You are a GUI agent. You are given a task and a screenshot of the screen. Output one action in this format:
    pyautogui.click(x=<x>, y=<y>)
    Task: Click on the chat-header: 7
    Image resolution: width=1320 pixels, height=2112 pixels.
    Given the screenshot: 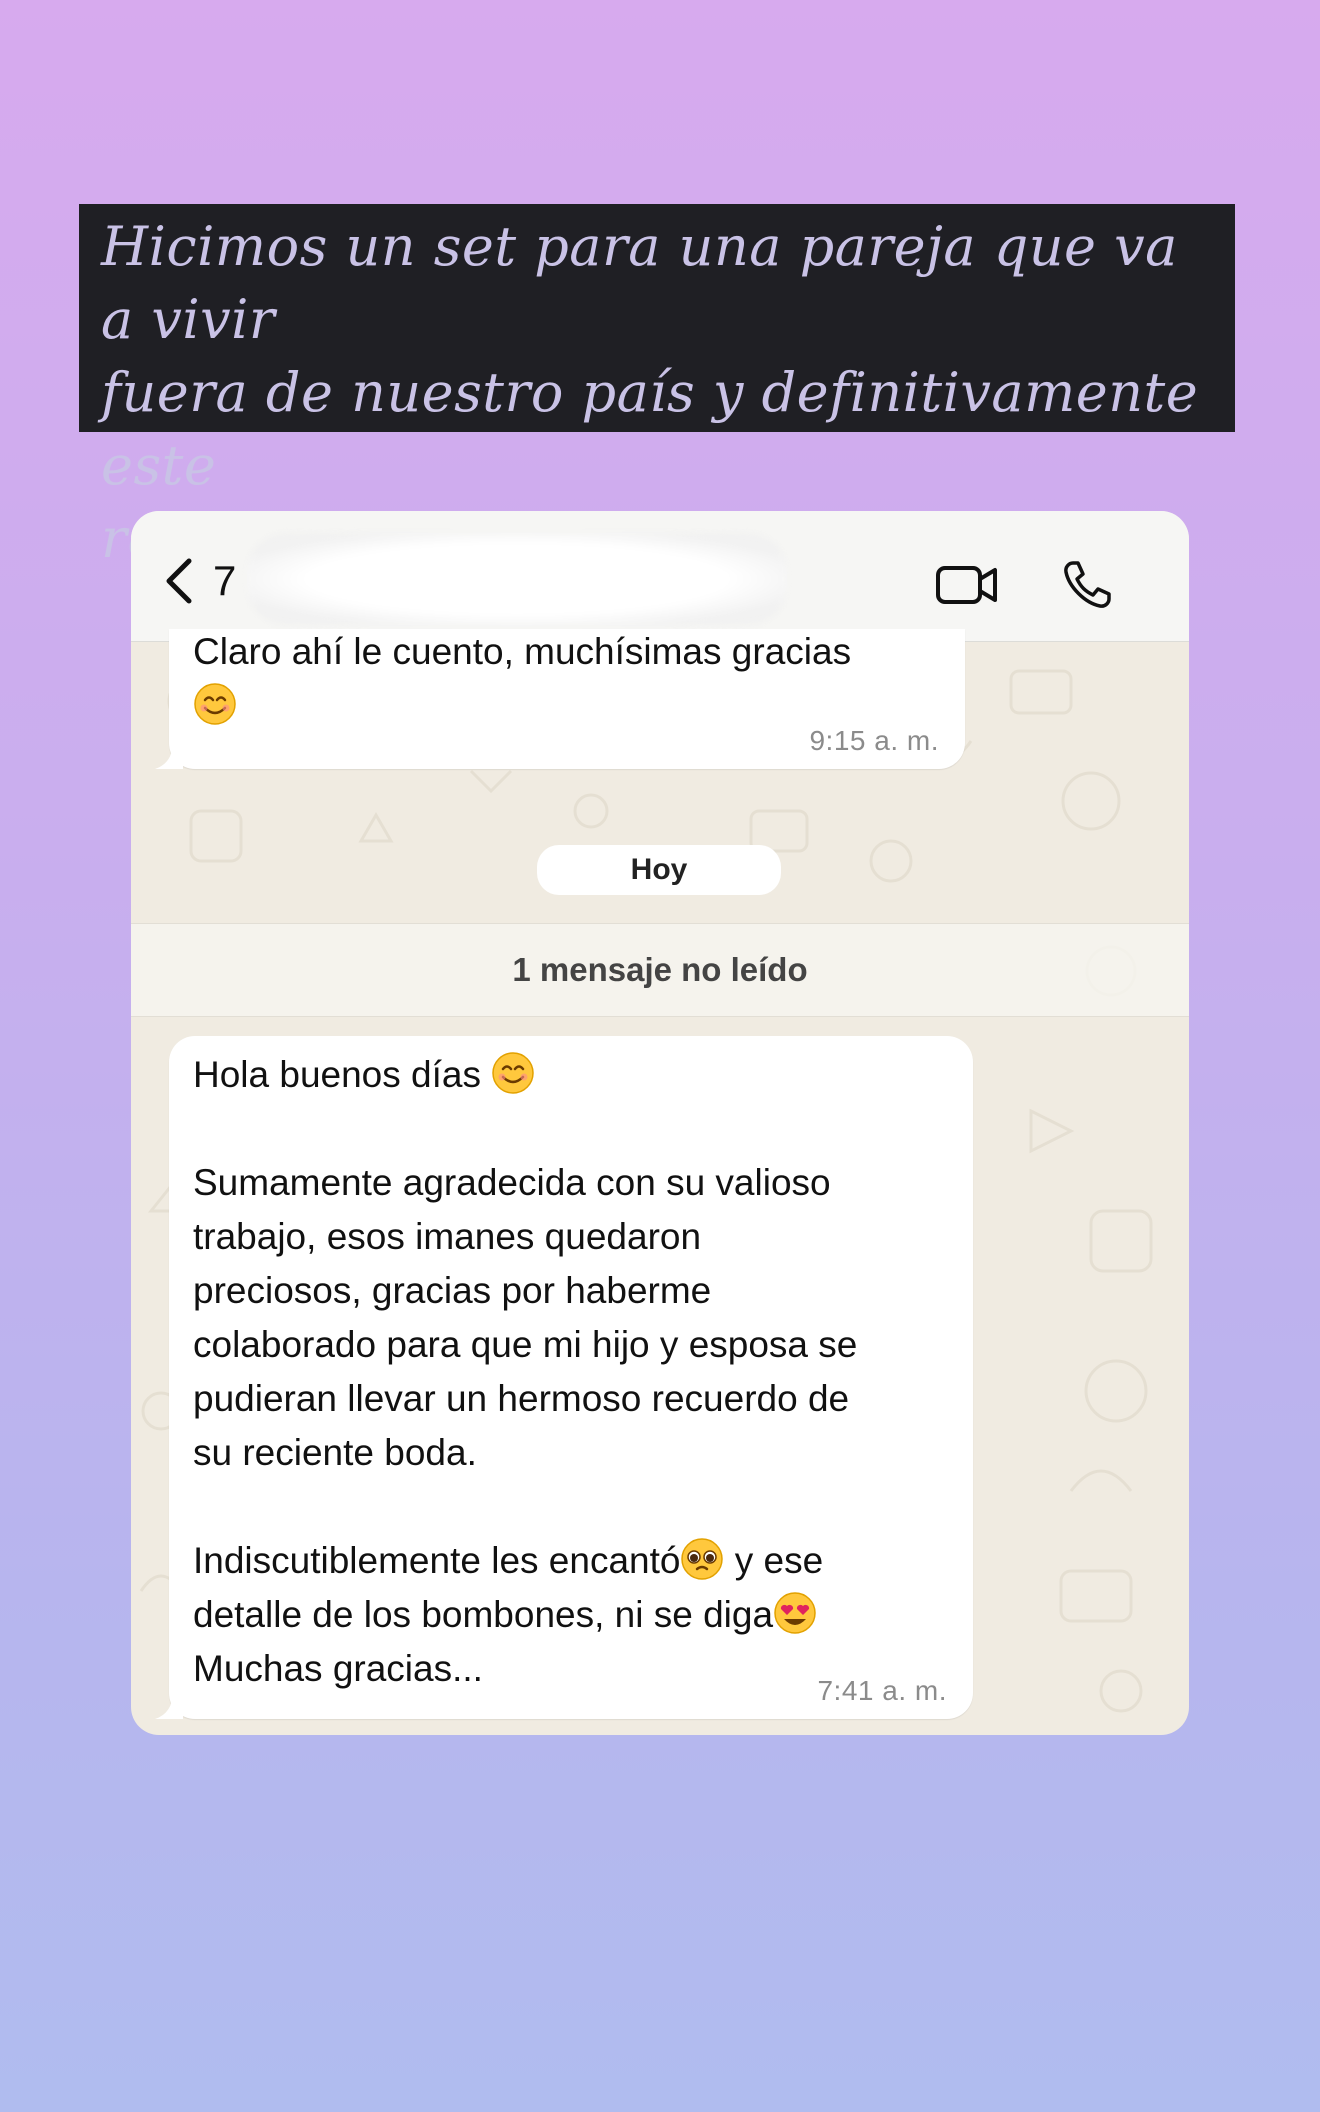 What is the action you would take?
    pyautogui.click(x=660, y=576)
    